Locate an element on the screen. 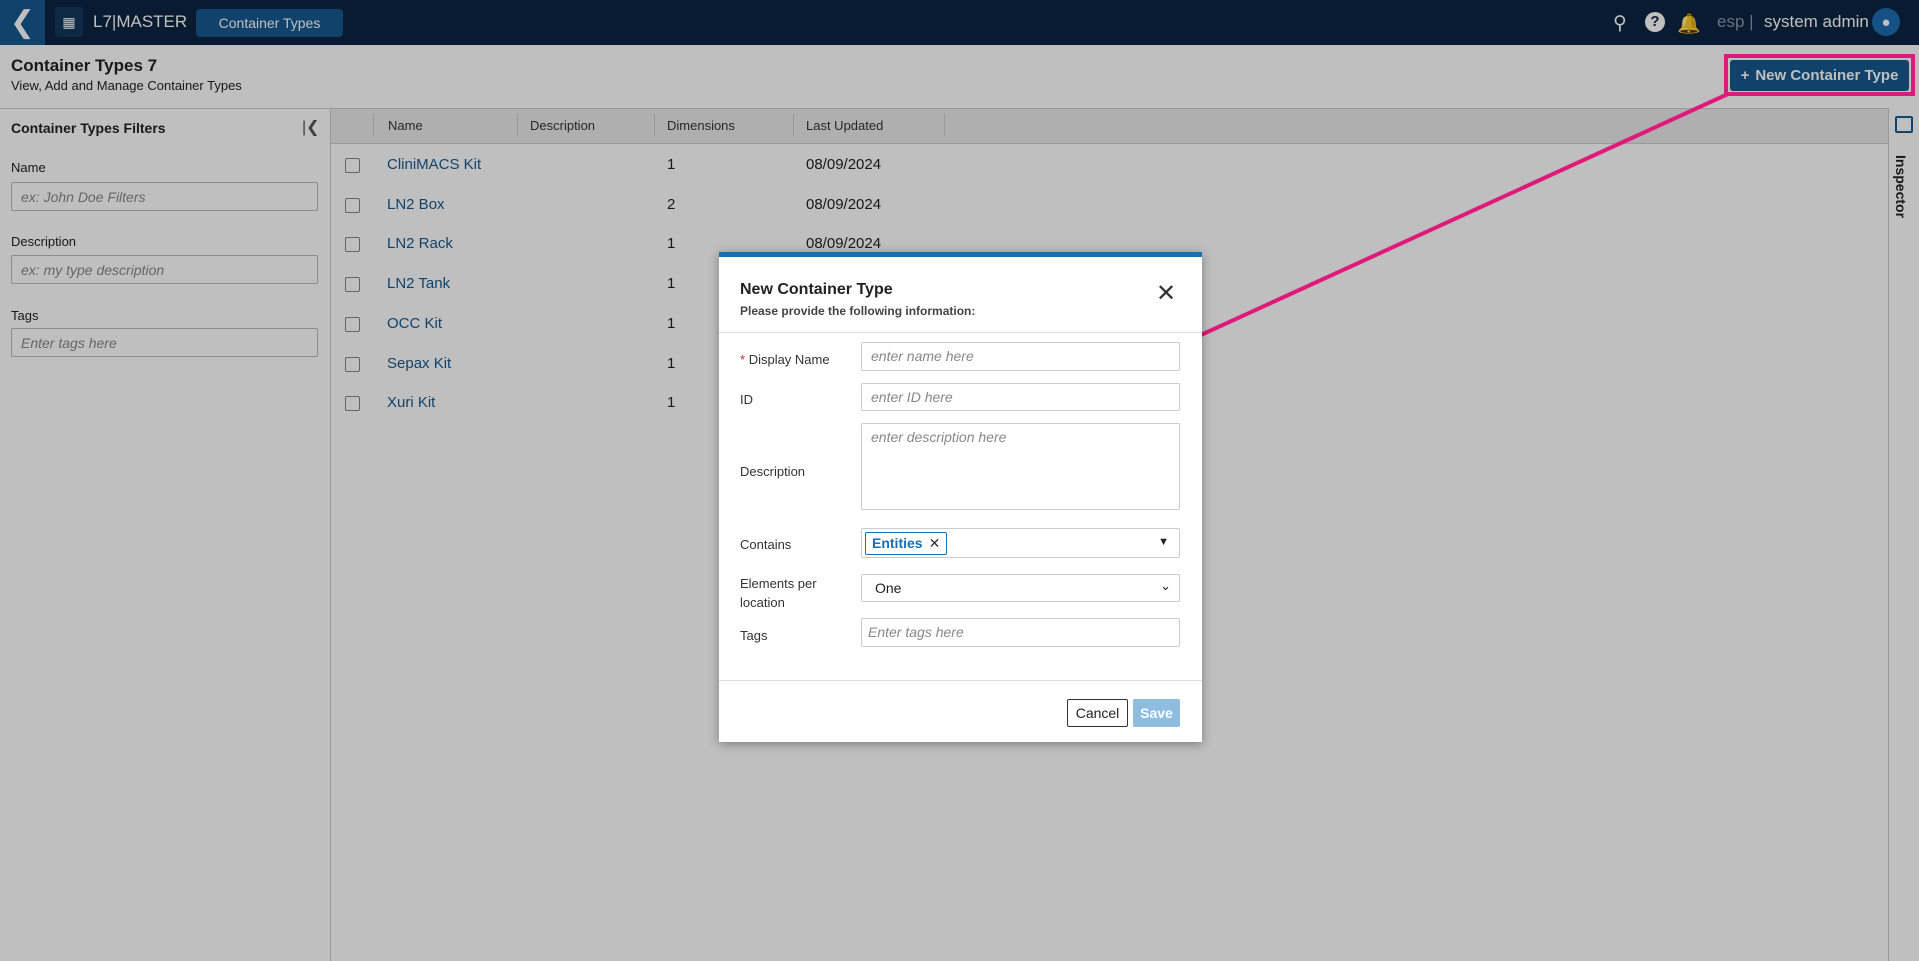 The height and width of the screenshot is (961, 1919). close-icon: ✕ is located at coordinates (1166, 294).